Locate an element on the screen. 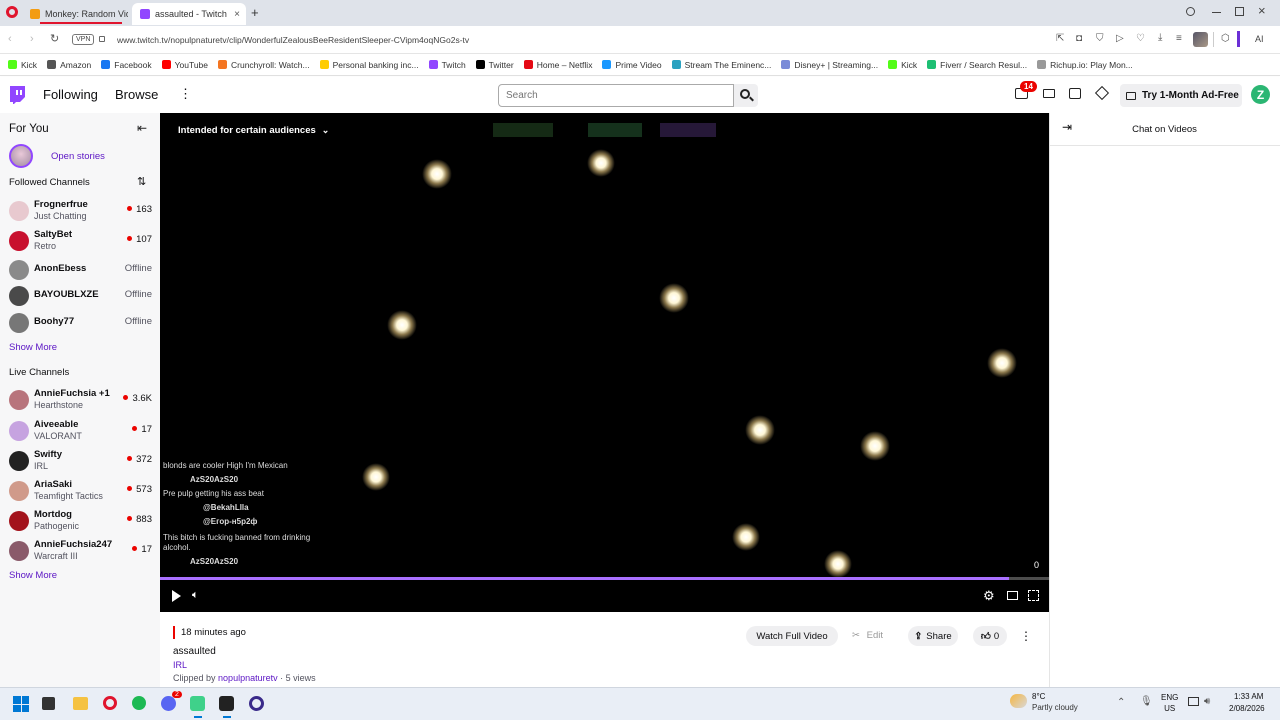  network-icon is located at coordinates (1193, 701).